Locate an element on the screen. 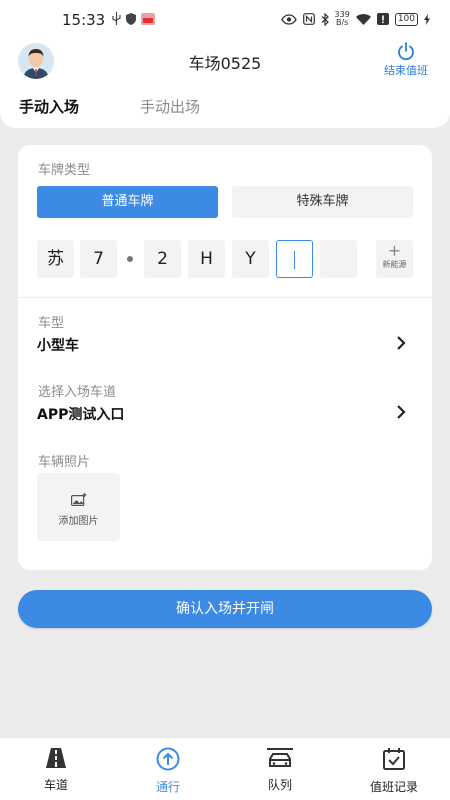  divider is located at coordinates (225, 297).